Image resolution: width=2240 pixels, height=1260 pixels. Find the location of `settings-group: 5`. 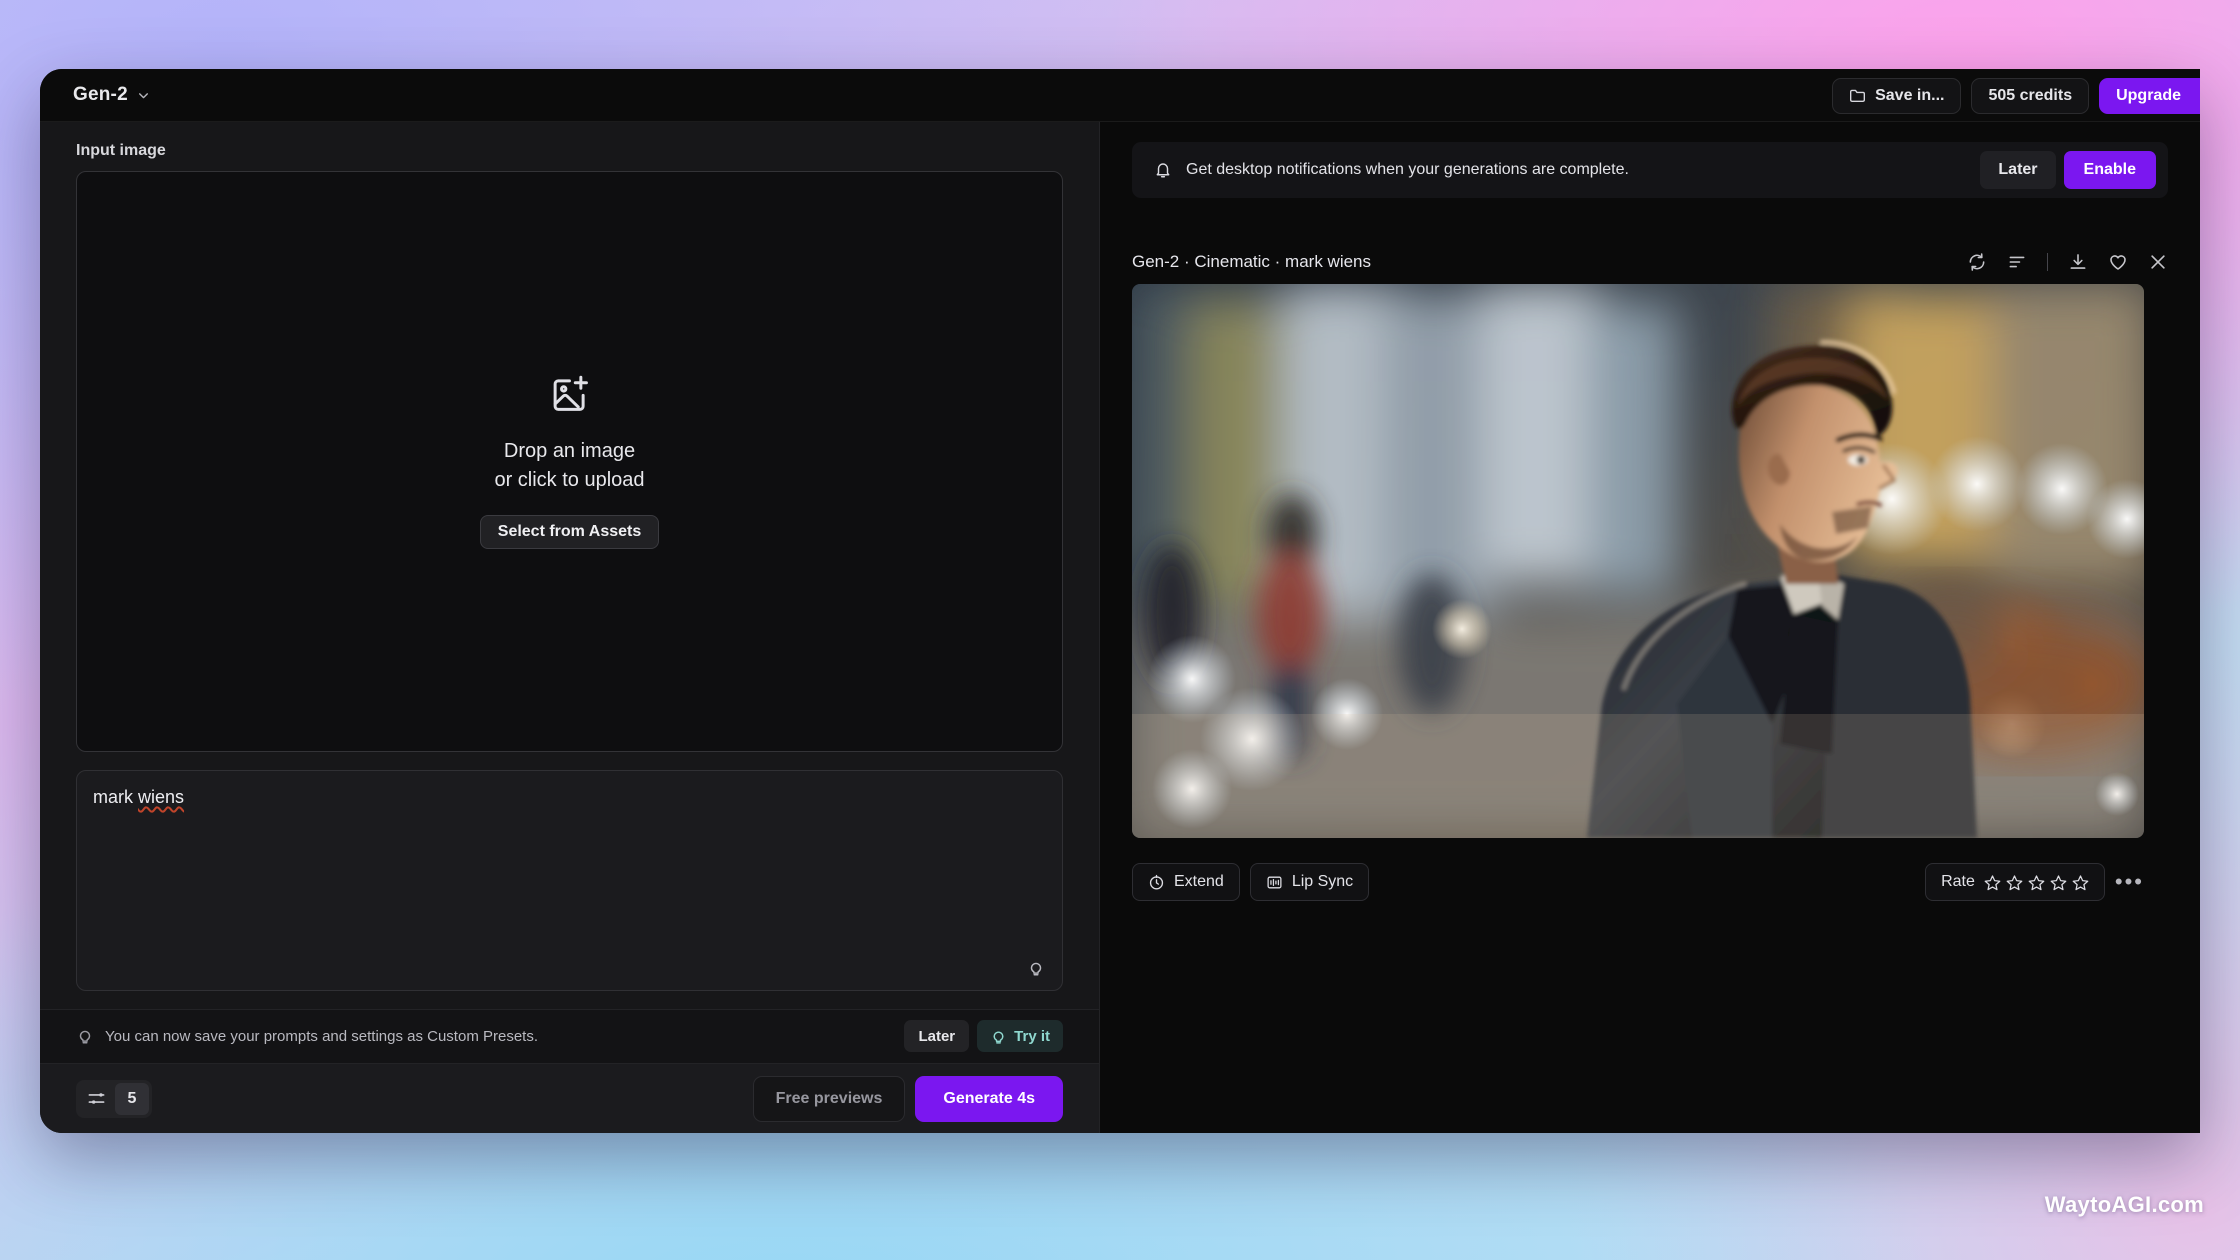

settings-group: 5 is located at coordinates (114, 1098).